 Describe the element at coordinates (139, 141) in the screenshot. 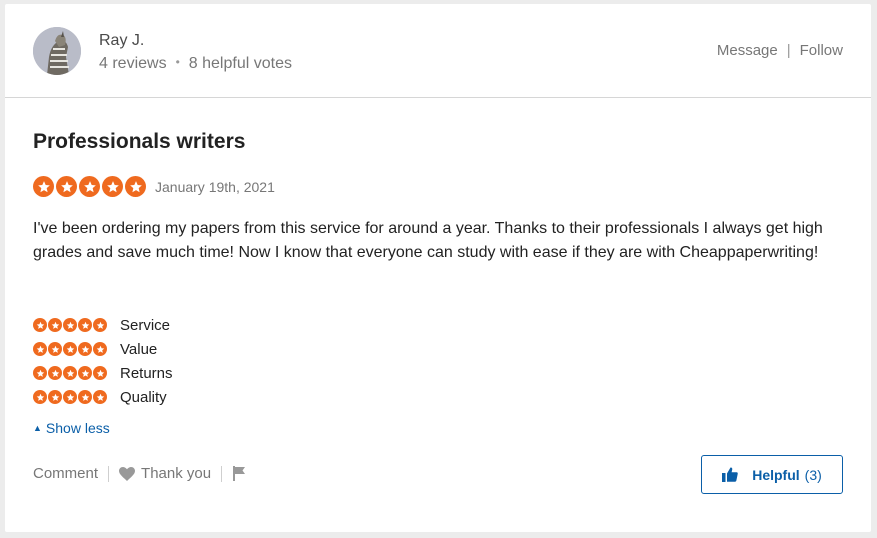

I see `review-title: Professionals writers` at that location.